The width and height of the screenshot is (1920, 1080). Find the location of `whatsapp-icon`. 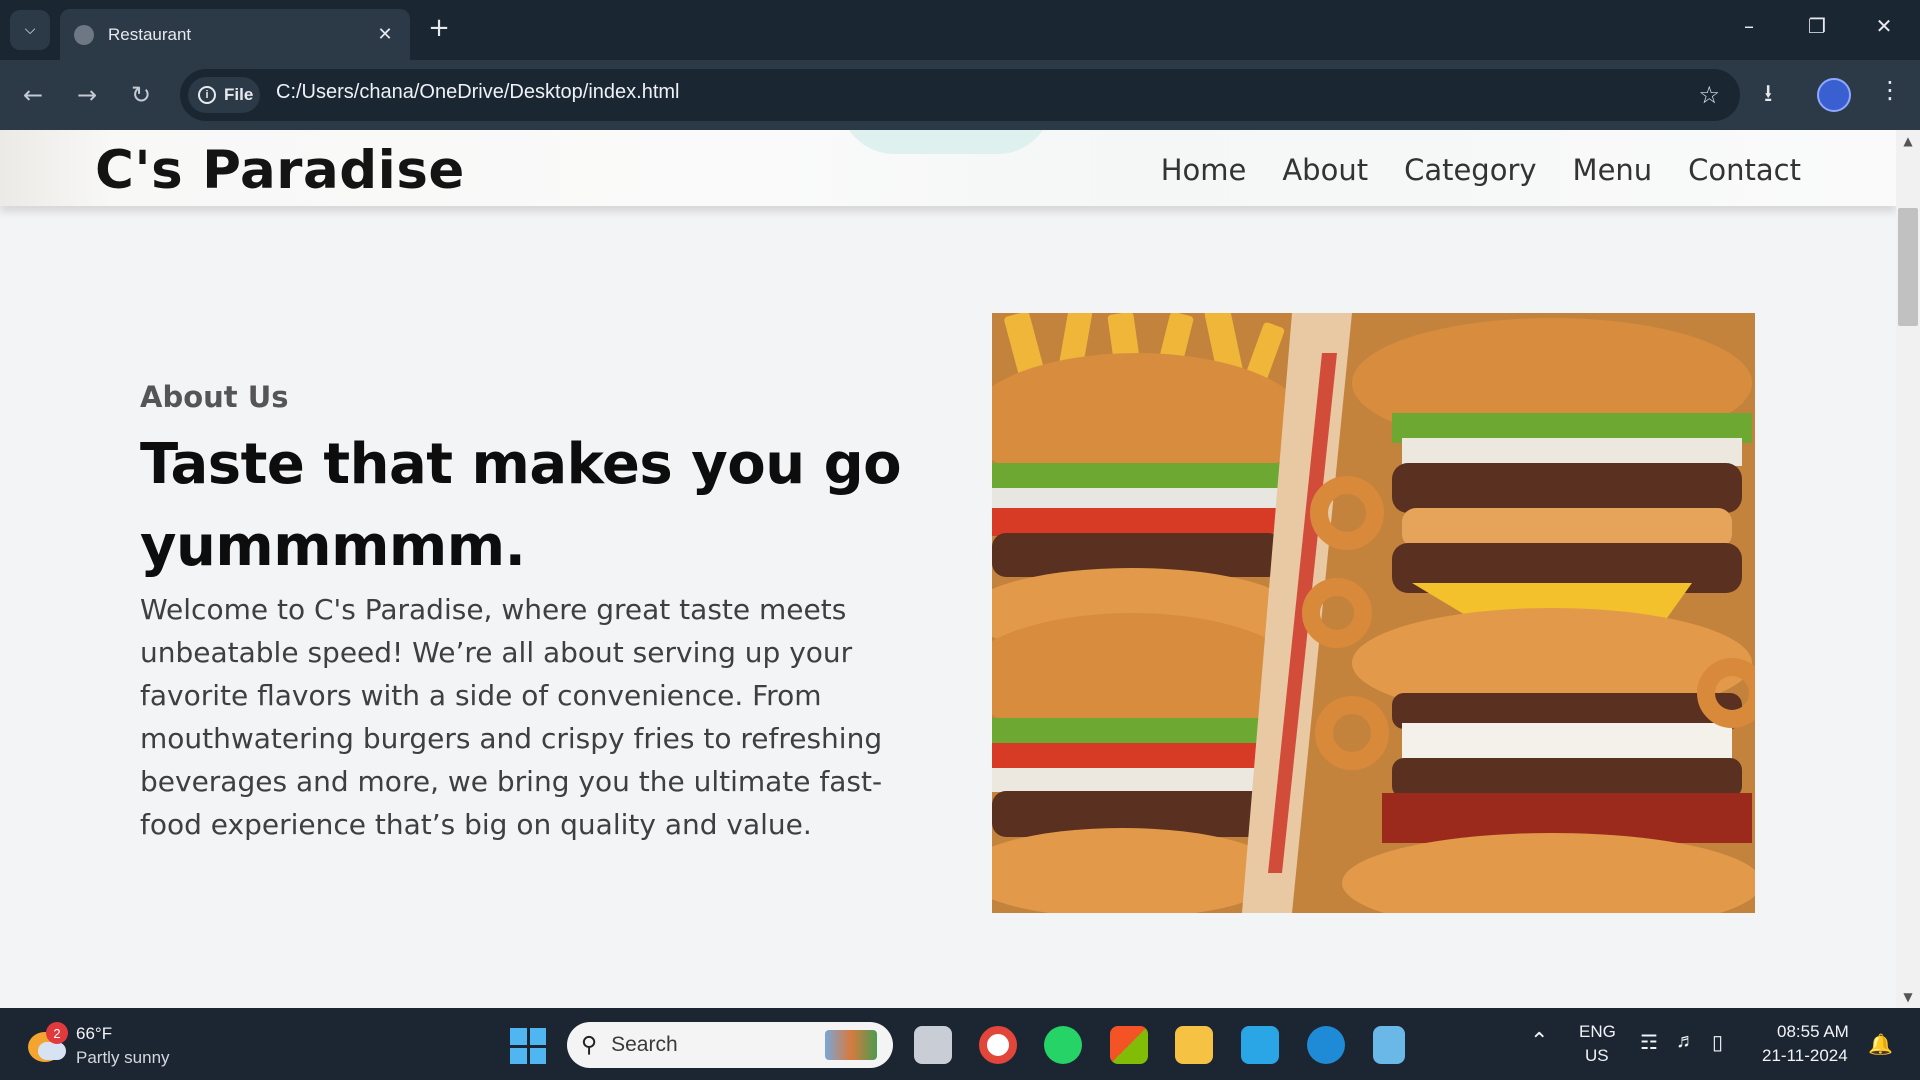

whatsapp-icon is located at coordinates (1063, 1045).